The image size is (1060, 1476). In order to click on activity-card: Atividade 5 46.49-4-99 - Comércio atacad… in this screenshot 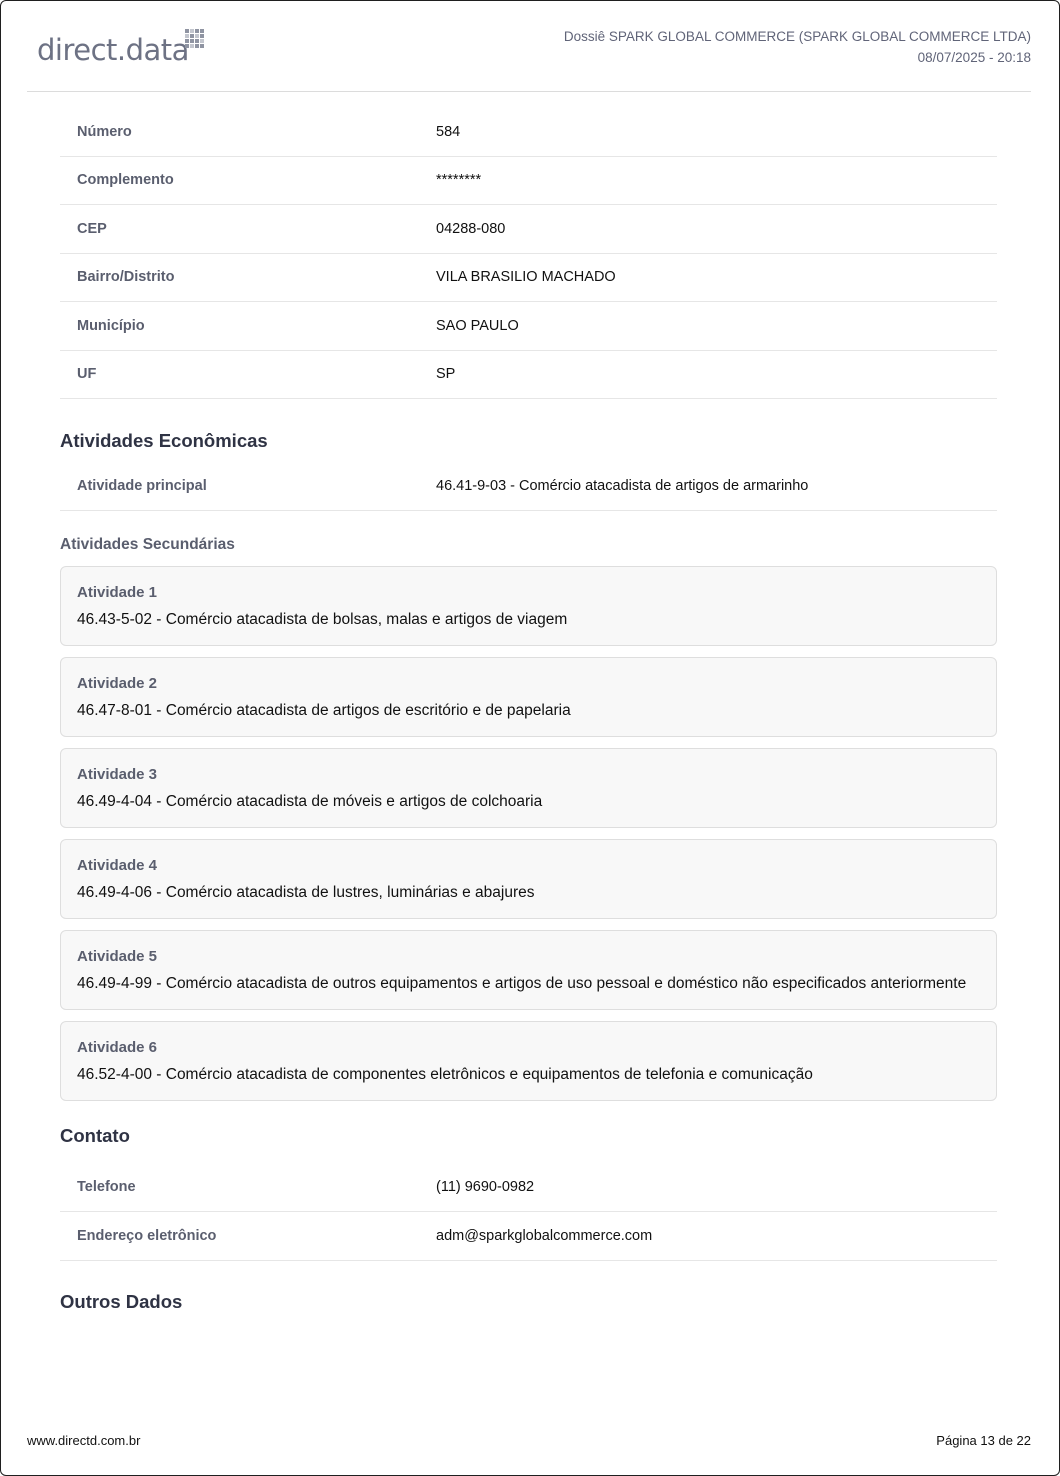, I will do `click(528, 969)`.